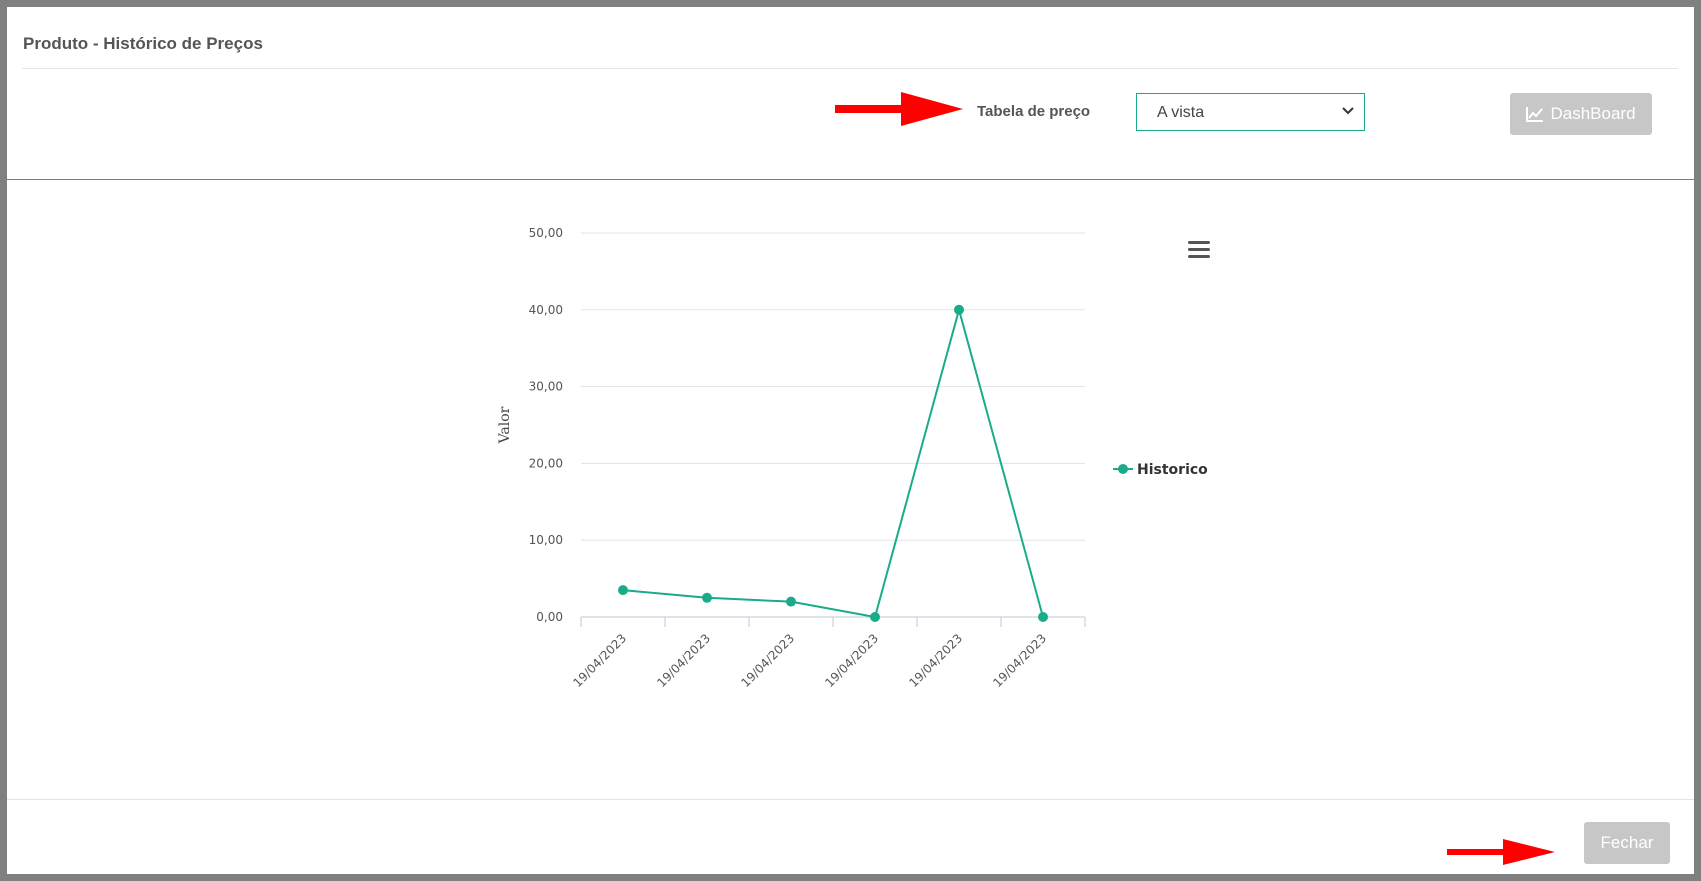  What do you see at coordinates (546, 233) in the screenshot?
I see `y-tick-label: 50,00` at bounding box center [546, 233].